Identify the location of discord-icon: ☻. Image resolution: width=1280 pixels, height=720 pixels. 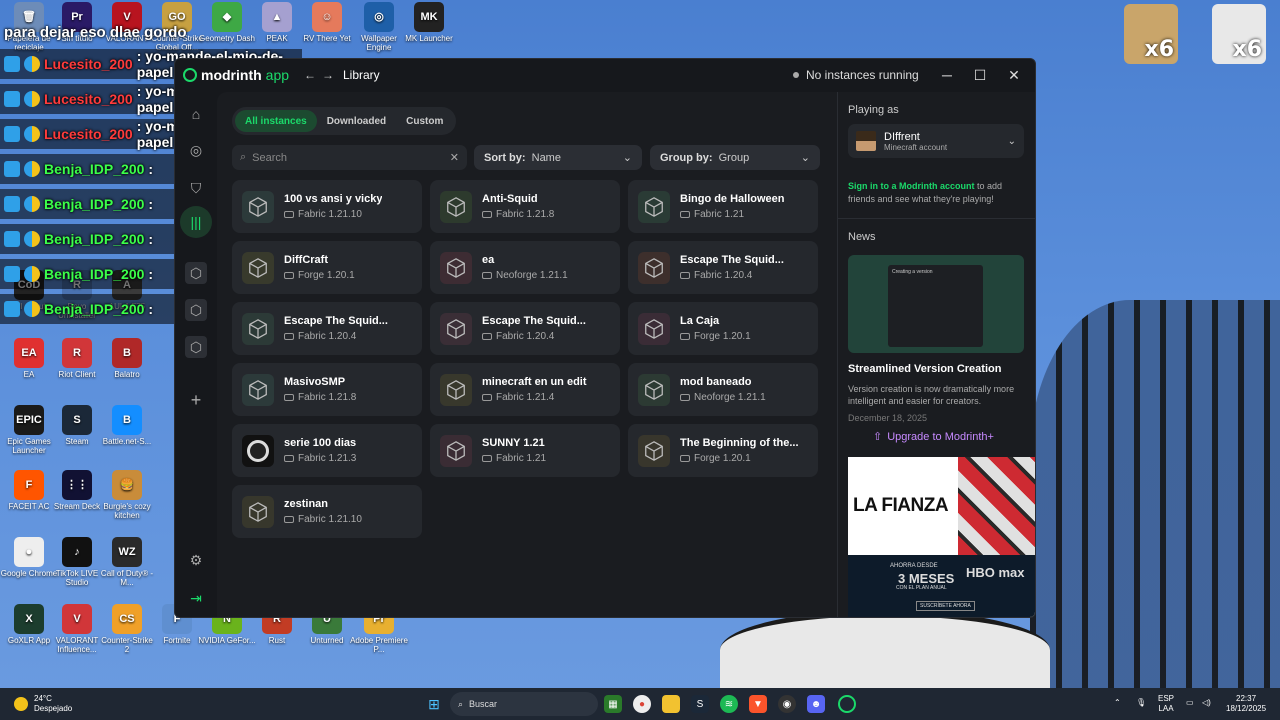
(816, 704).